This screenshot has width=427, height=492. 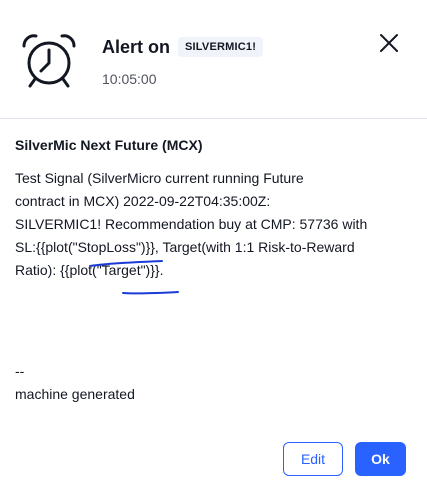 I want to click on symbol-badge: SILVERMIC1!, so click(x=221, y=47).